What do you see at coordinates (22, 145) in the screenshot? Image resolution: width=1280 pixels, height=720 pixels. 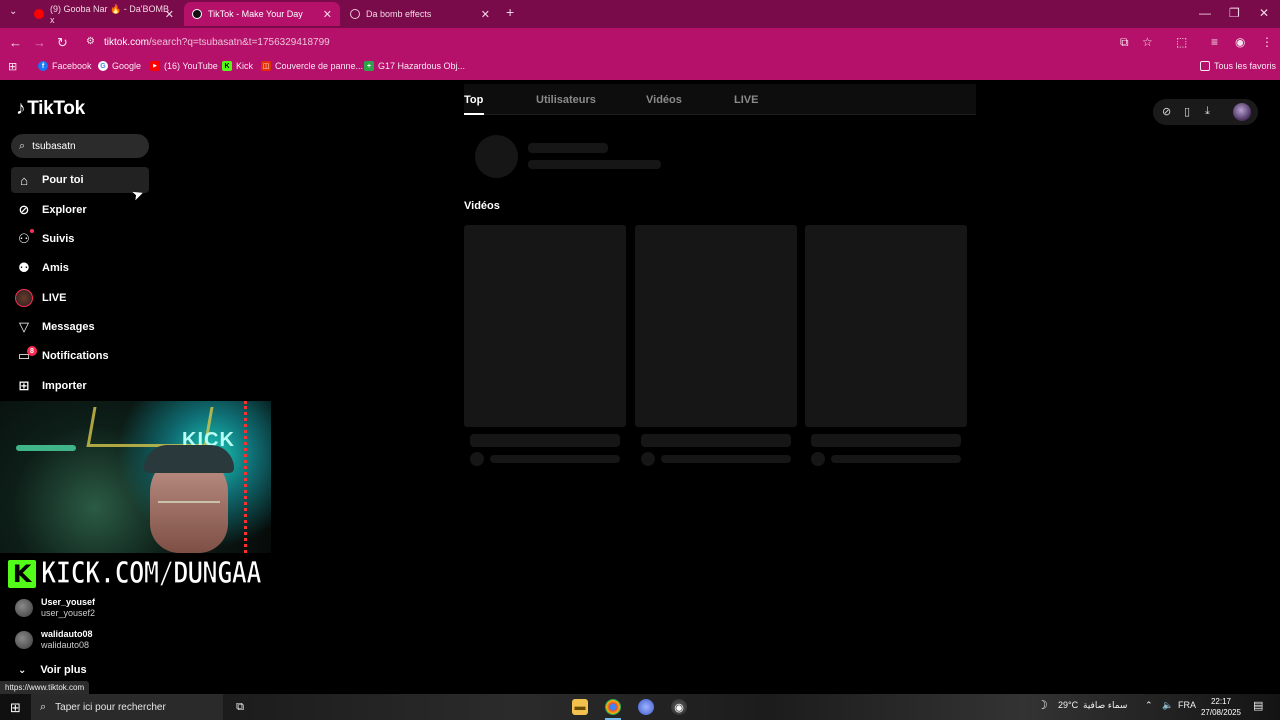 I see `search-icon: ⌕` at bounding box center [22, 145].